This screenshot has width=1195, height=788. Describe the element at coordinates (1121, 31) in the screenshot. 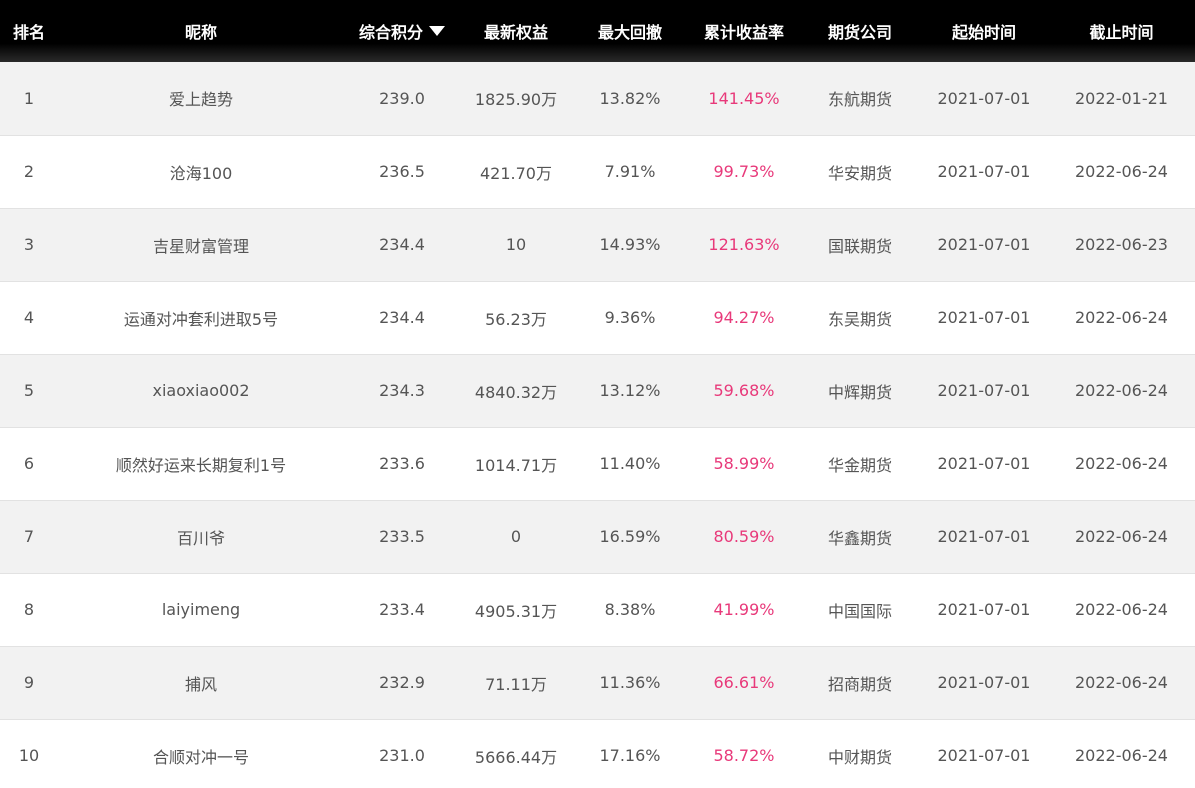

I see `header-end: 截止时间` at that location.